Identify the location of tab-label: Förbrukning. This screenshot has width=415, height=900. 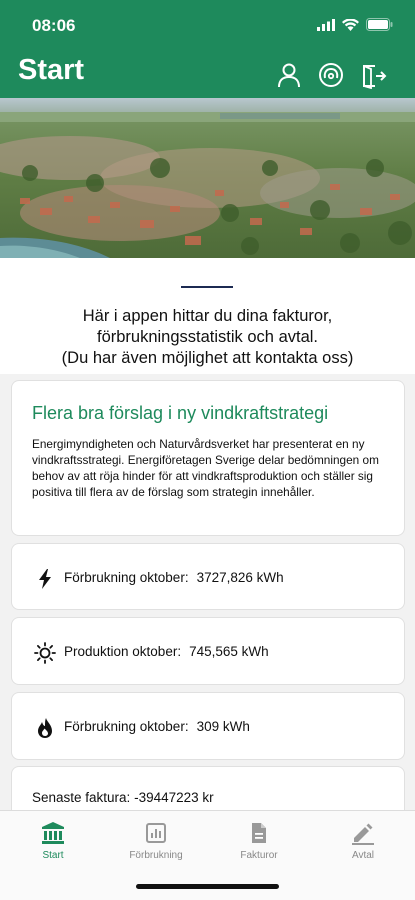
(156, 855).